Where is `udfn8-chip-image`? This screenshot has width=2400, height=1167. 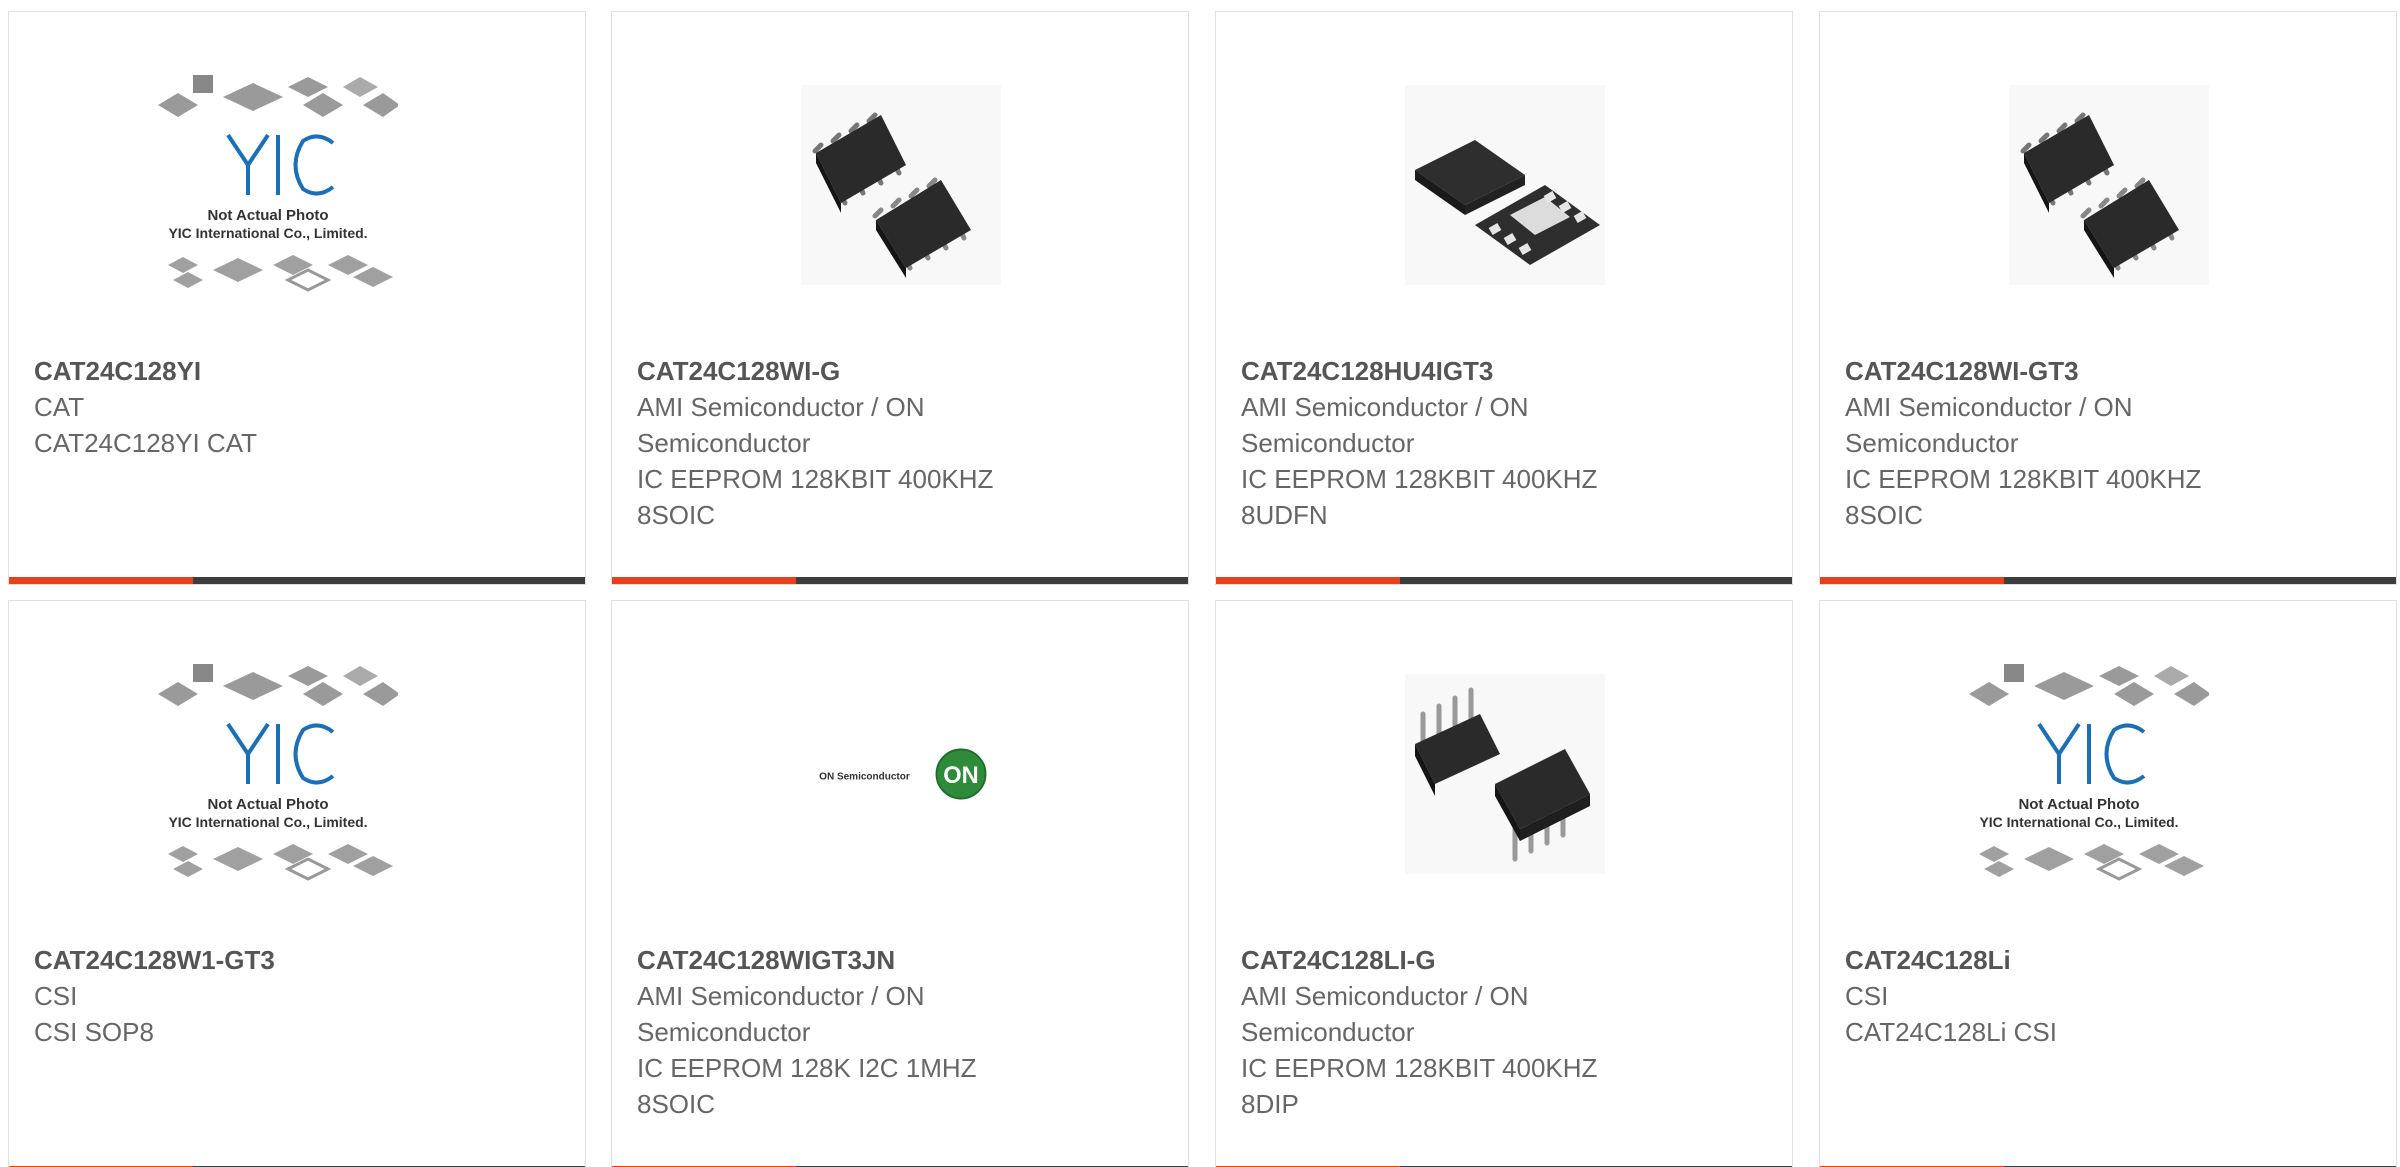
udfn8-chip-image is located at coordinates (1505, 185).